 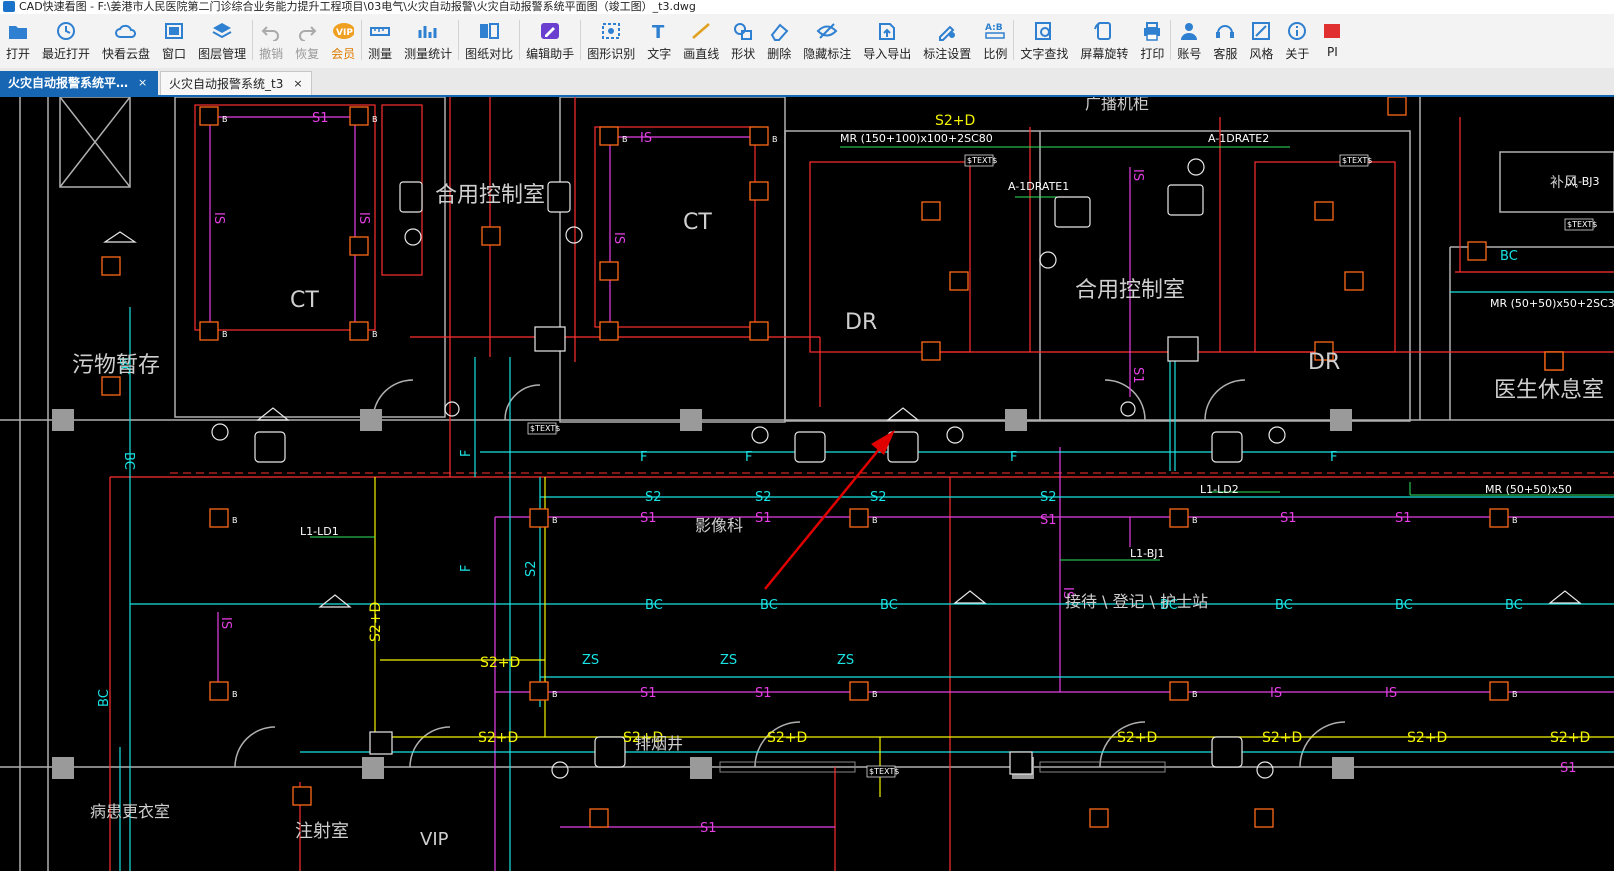 I want to click on toolbar-button-printer: 打印, so click(x=1152, y=38).